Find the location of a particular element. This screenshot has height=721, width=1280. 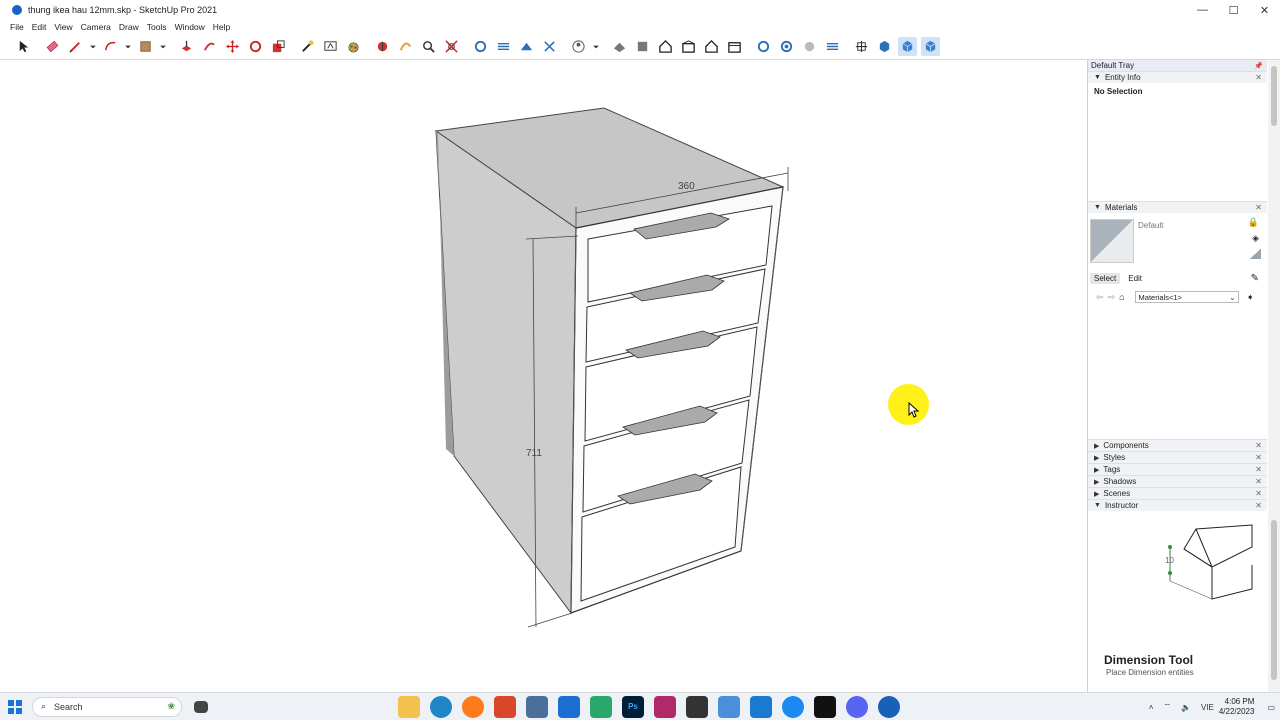

menu-file: File is located at coordinates (17, 27).